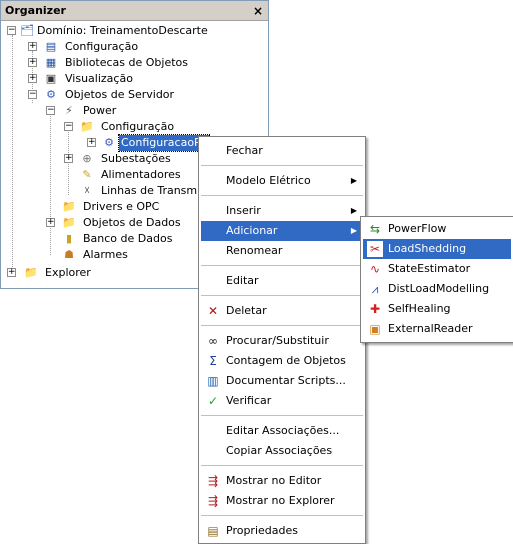 The image size is (513, 544). What do you see at coordinates (134, 11) in the screenshot?
I see `organizer-title-bar: Organizer ×` at bounding box center [134, 11].